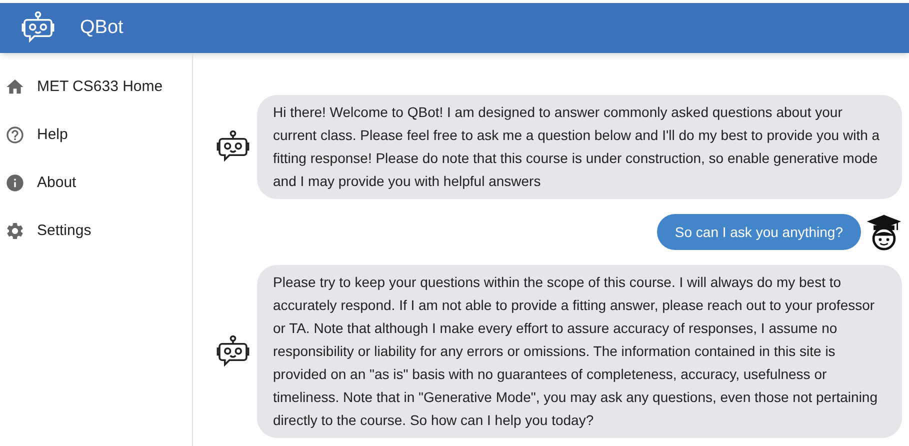 The height and width of the screenshot is (446, 909). I want to click on app-title: QBot, so click(102, 28).